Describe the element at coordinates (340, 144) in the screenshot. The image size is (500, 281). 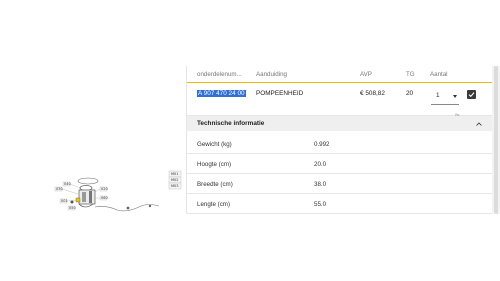
I see `spec-row: Gewicht (kg) 0.992` at that location.